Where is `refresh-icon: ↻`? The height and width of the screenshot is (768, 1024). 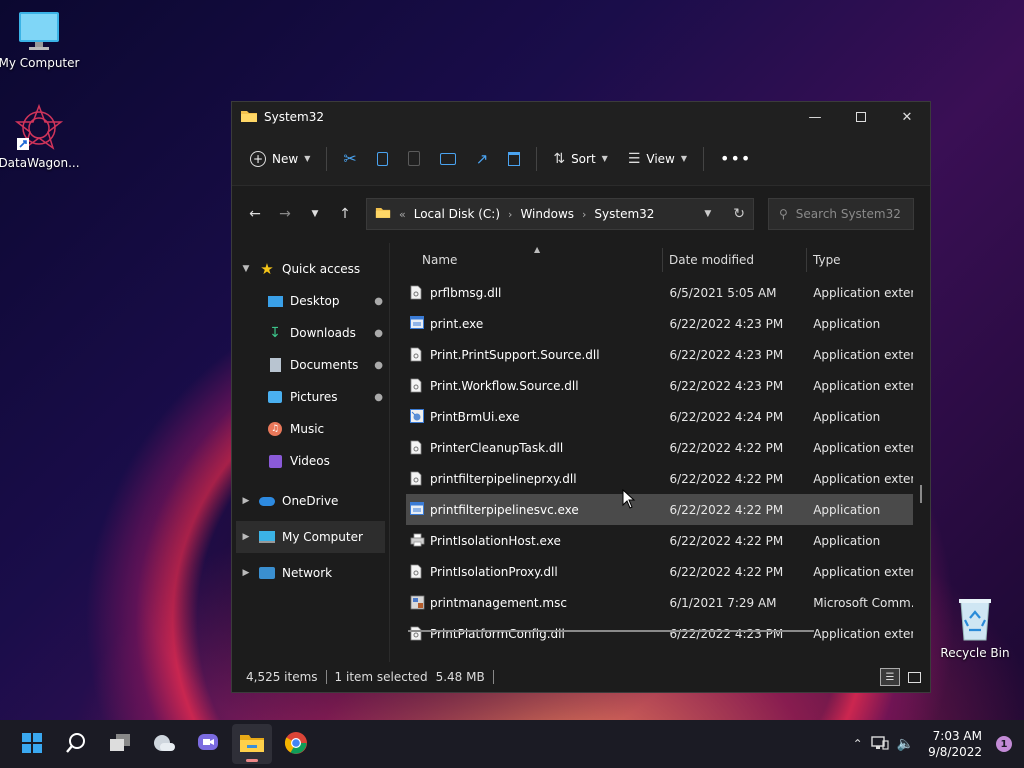
refresh-icon: ↻ is located at coordinates (739, 214).